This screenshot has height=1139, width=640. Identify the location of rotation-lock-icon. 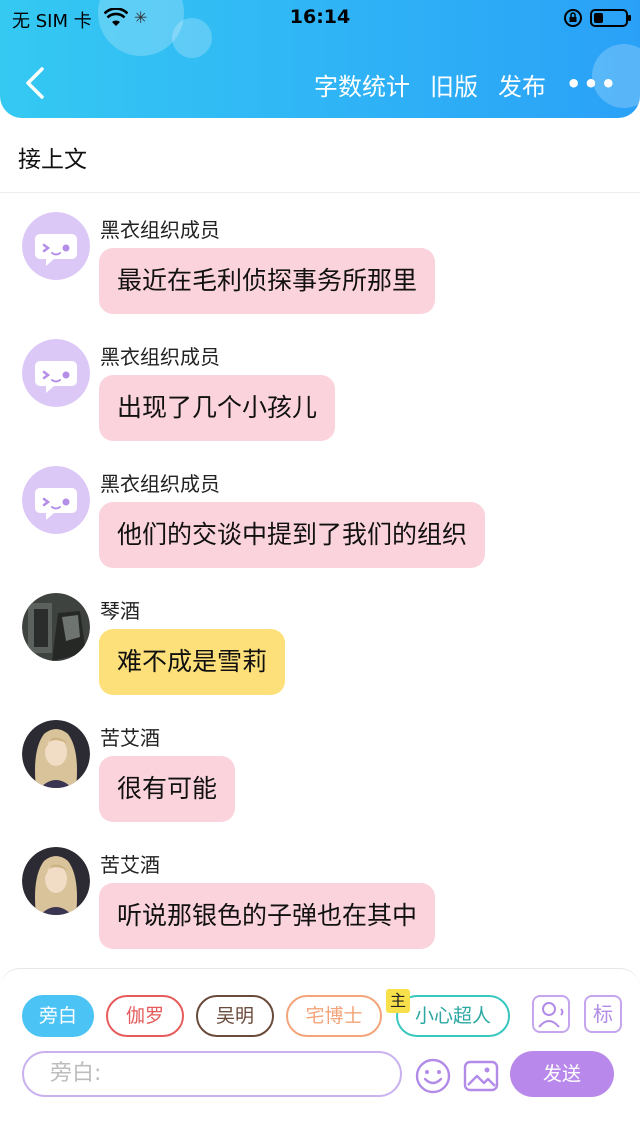
(573, 18).